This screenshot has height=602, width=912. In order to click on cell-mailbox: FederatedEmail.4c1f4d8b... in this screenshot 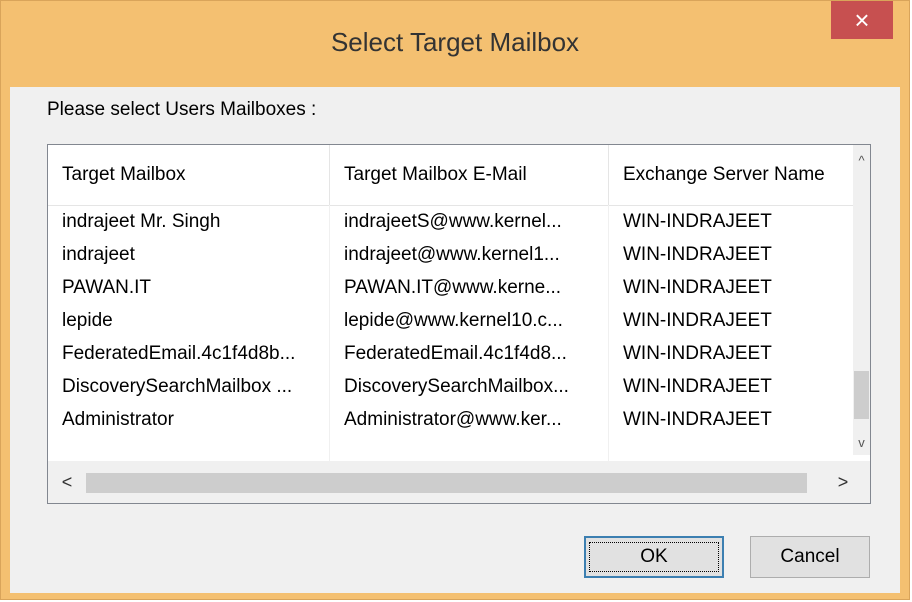, I will do `click(189, 353)`.